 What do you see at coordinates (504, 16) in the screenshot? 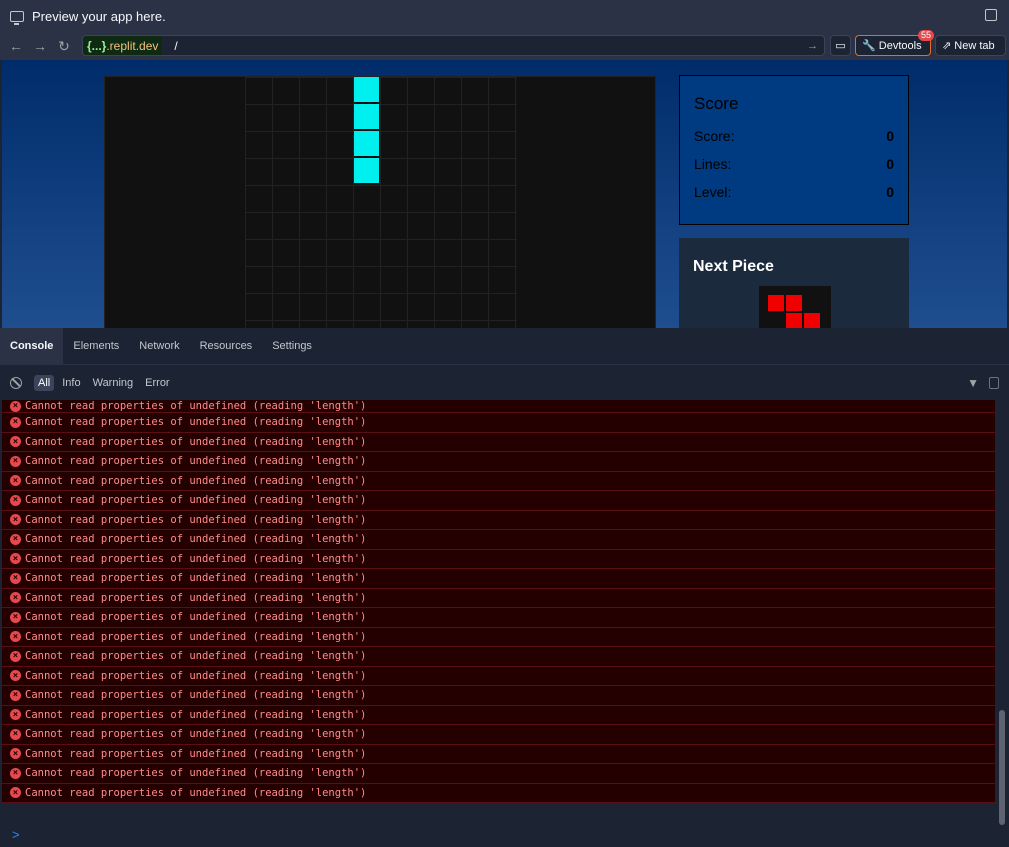
I see `preview-titlebar: Preview your app here.` at bounding box center [504, 16].